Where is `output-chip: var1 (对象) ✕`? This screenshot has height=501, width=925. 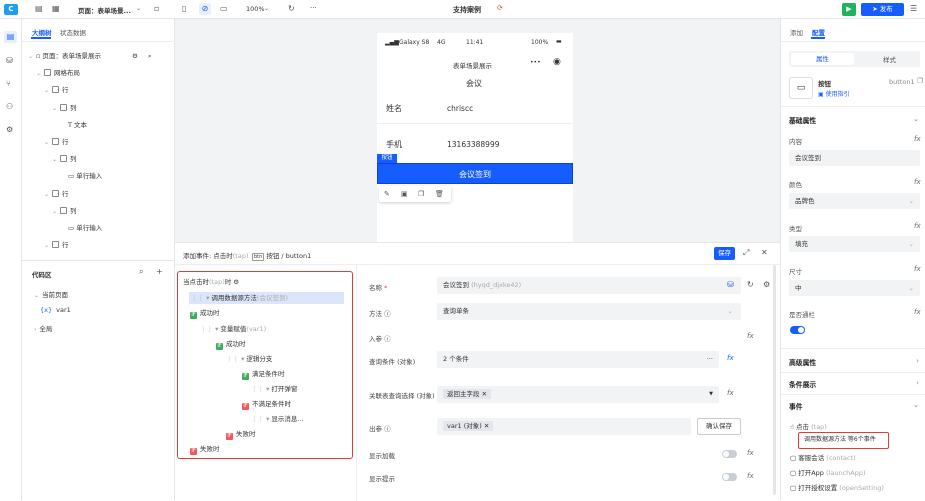
output-chip: var1 (对象) ✕ is located at coordinates (468, 426).